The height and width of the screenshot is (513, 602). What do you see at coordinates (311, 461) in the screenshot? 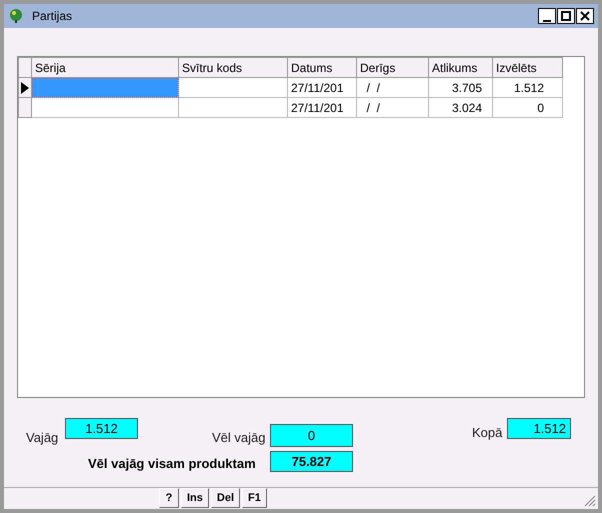
I see `value-field: 75.827` at bounding box center [311, 461].